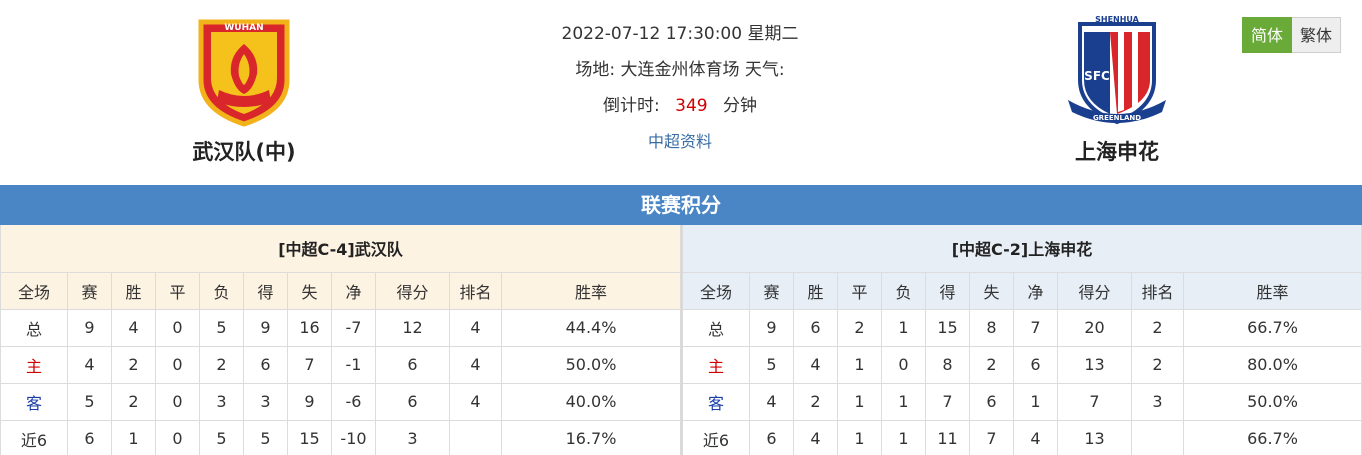  Describe the element at coordinates (1316, 35) in the screenshot. I see `traditional-chinese-button: 繁体` at that location.